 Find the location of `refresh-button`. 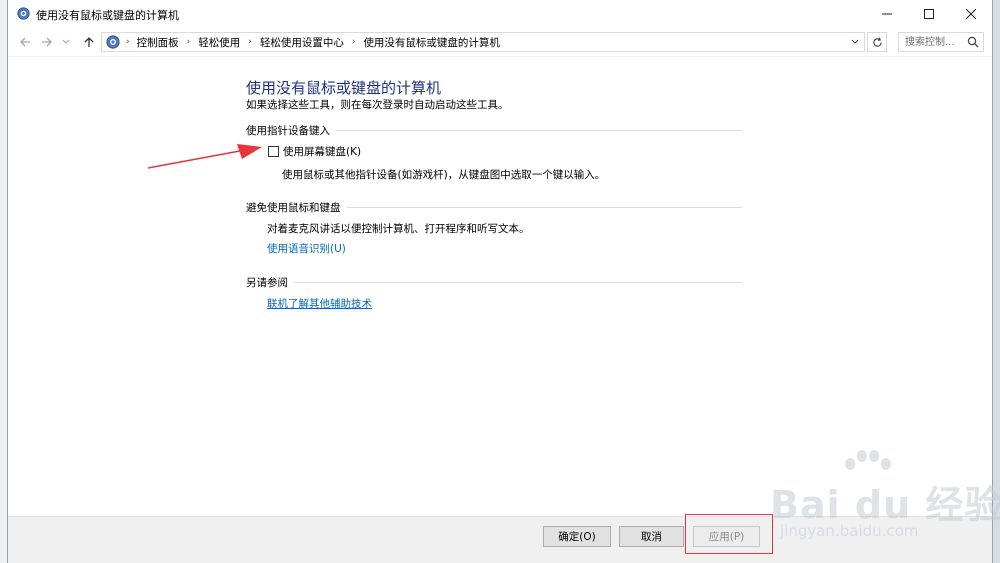

refresh-button is located at coordinates (877, 42).